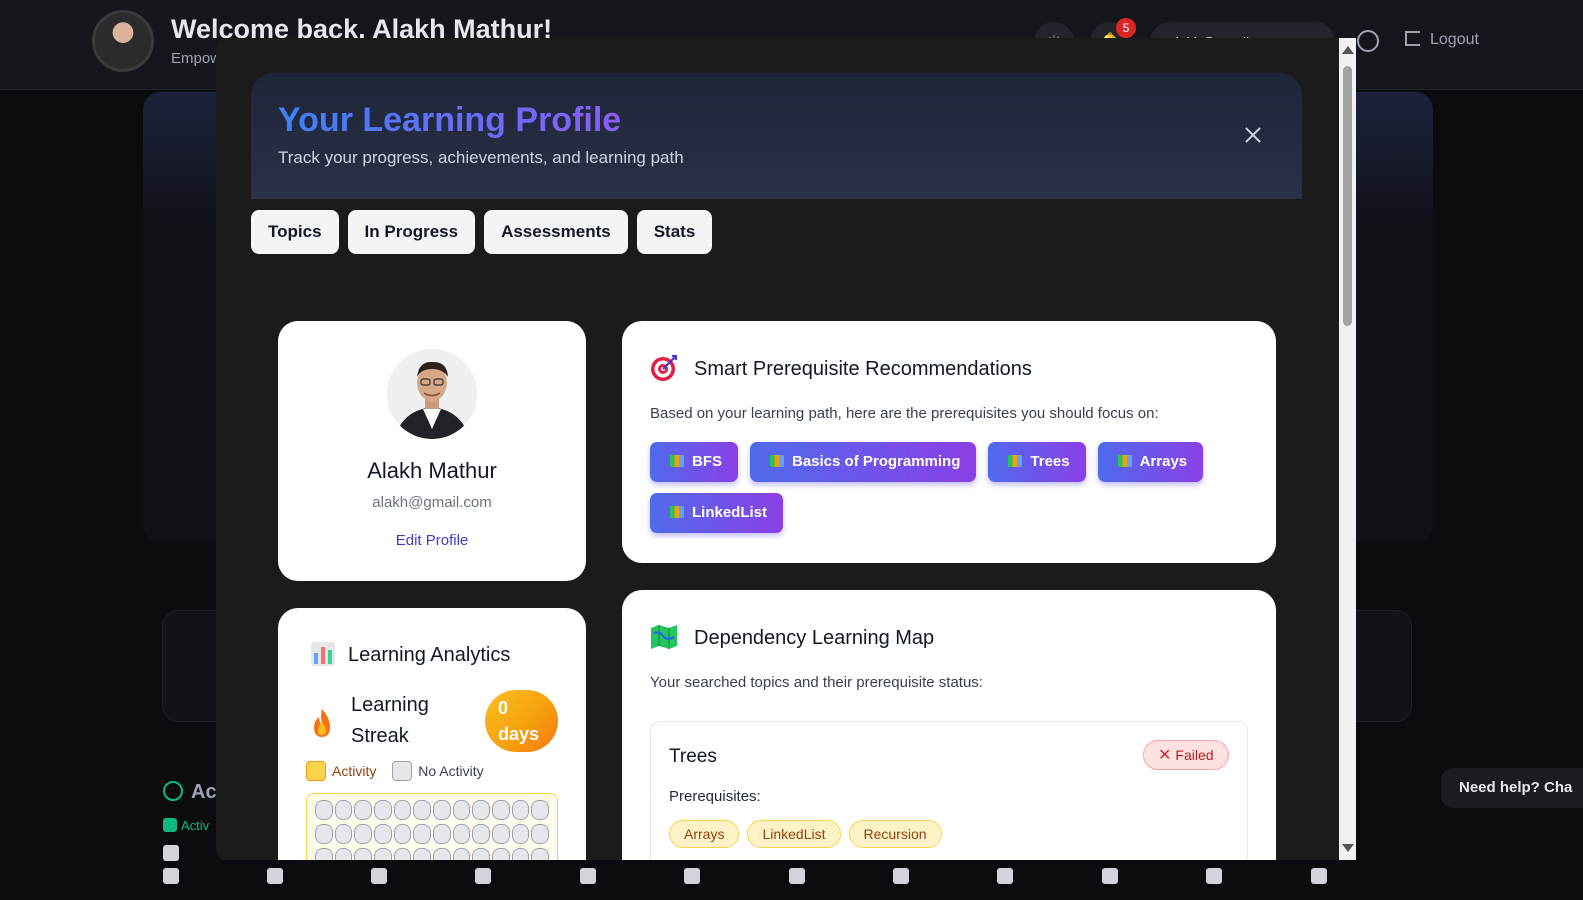 This screenshot has width=1583, height=900. What do you see at coordinates (704, 834) in the screenshot?
I see `prerequisite-pill: Arrays` at bounding box center [704, 834].